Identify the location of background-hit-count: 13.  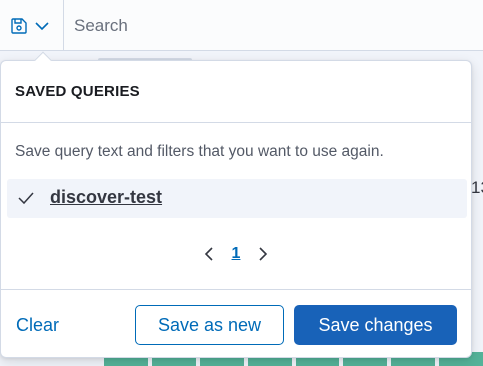
(477, 187).